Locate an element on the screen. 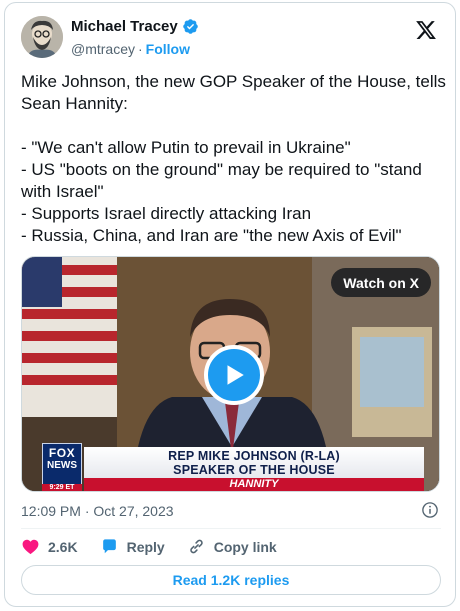 Image resolution: width=460 pixels, height=611 pixels. copy-link-button: Copy link is located at coordinates (232, 546).